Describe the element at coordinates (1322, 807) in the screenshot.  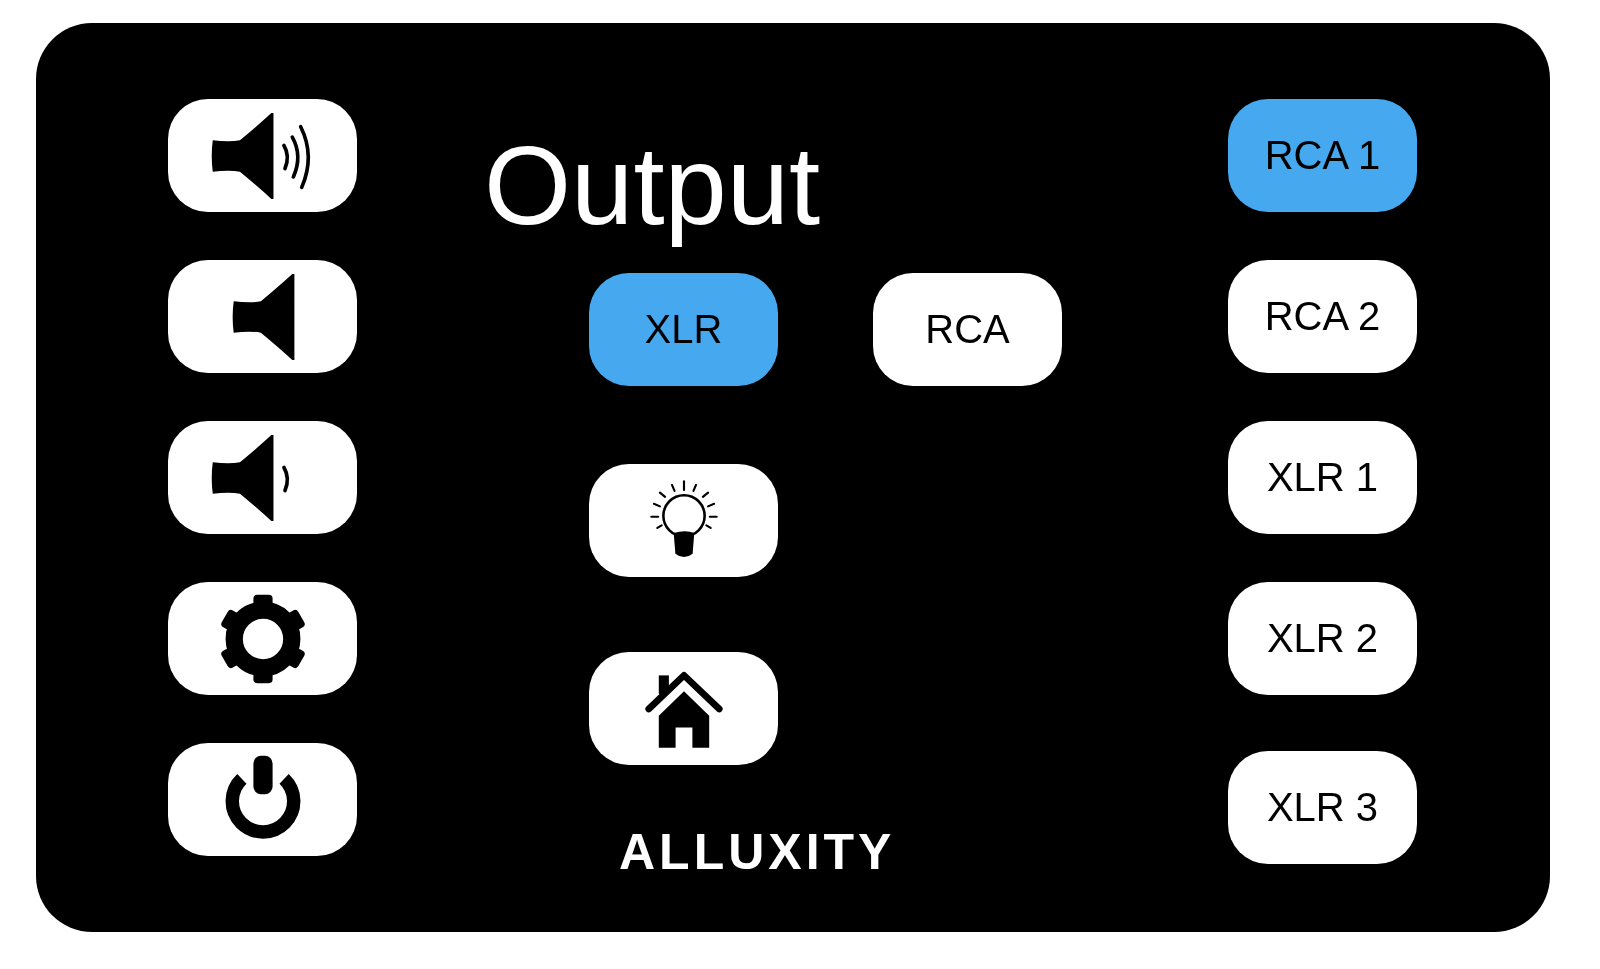
I see `output-button: XLR 3` at that location.